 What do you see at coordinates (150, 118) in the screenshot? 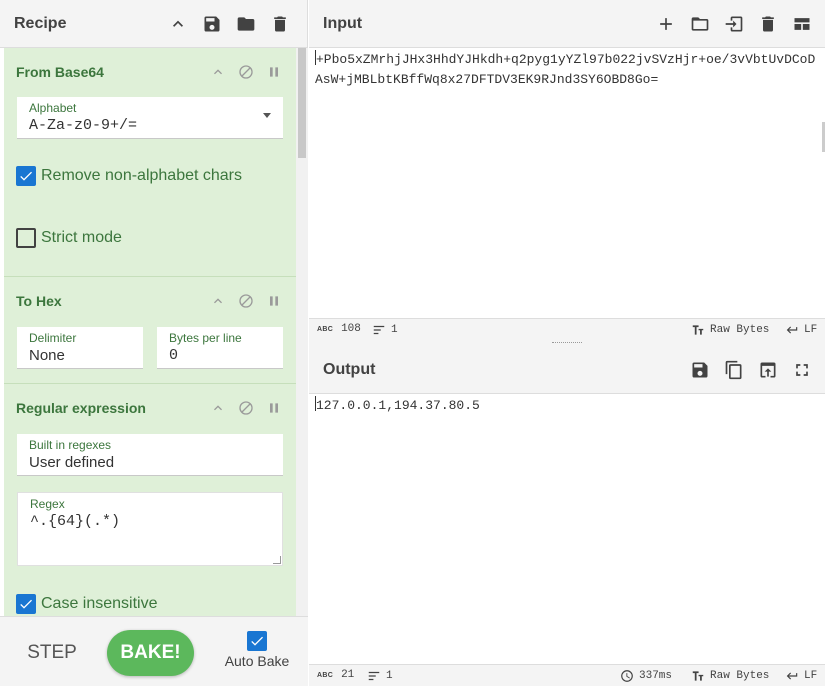
I see `alphabet-select: Alphabet A-Za-z0-9+/=` at bounding box center [150, 118].